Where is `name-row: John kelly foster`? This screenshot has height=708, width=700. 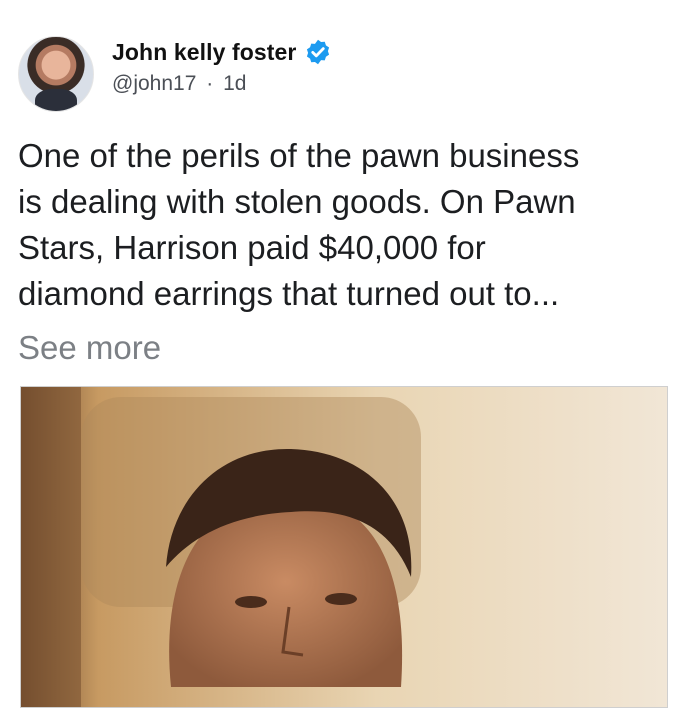
name-row: John kelly foster is located at coordinates (222, 52).